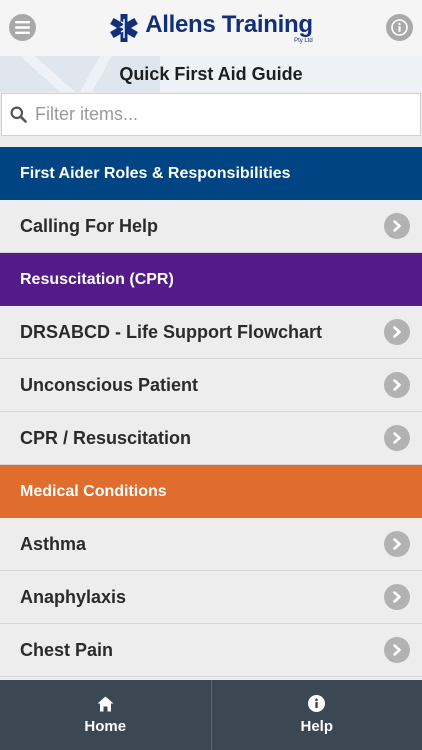  I want to click on hamburger-icon, so click(22, 27).